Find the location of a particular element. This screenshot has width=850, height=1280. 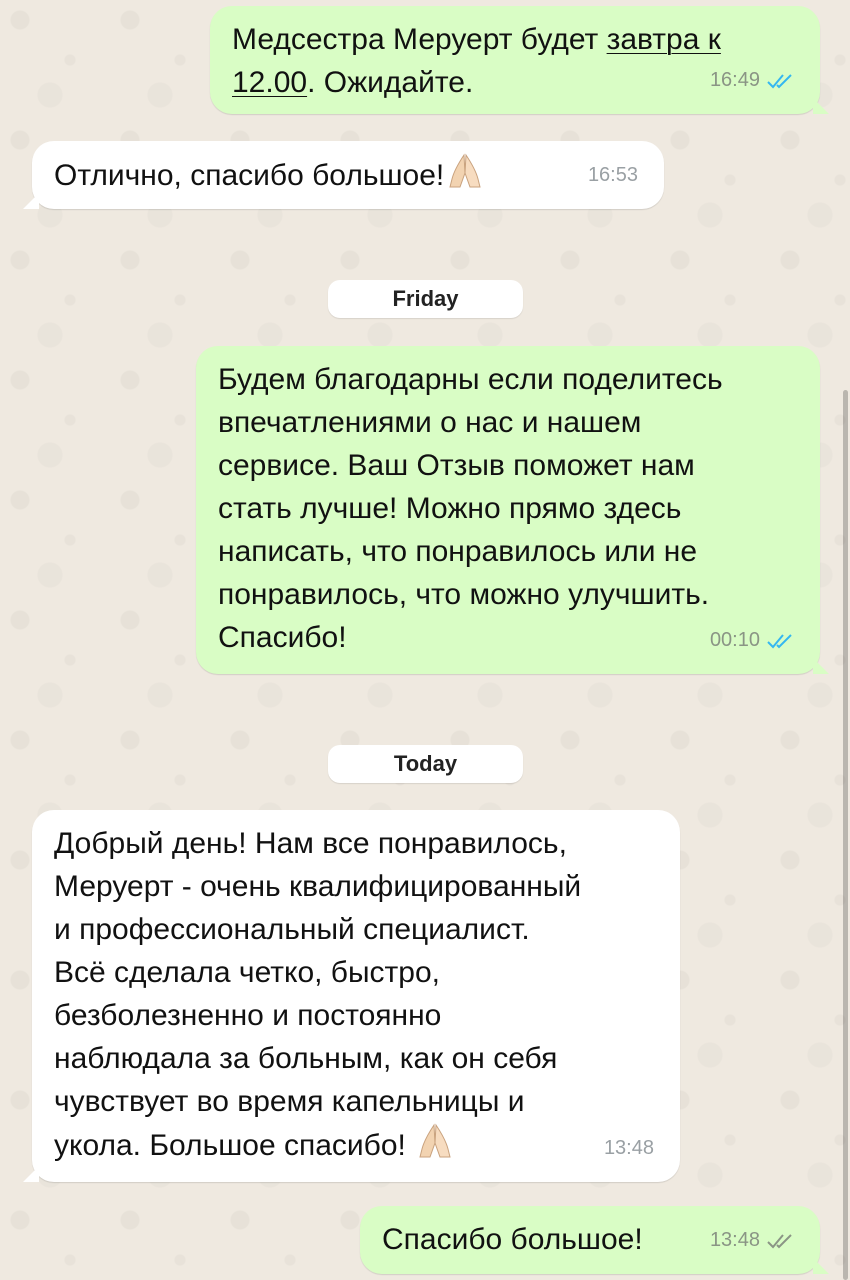

message-text: Отлично, спасибо большое! is located at coordinates (347, 177).